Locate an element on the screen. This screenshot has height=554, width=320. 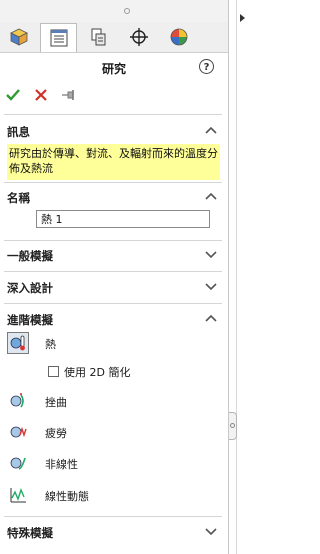
ok-button is located at coordinates (13, 95).